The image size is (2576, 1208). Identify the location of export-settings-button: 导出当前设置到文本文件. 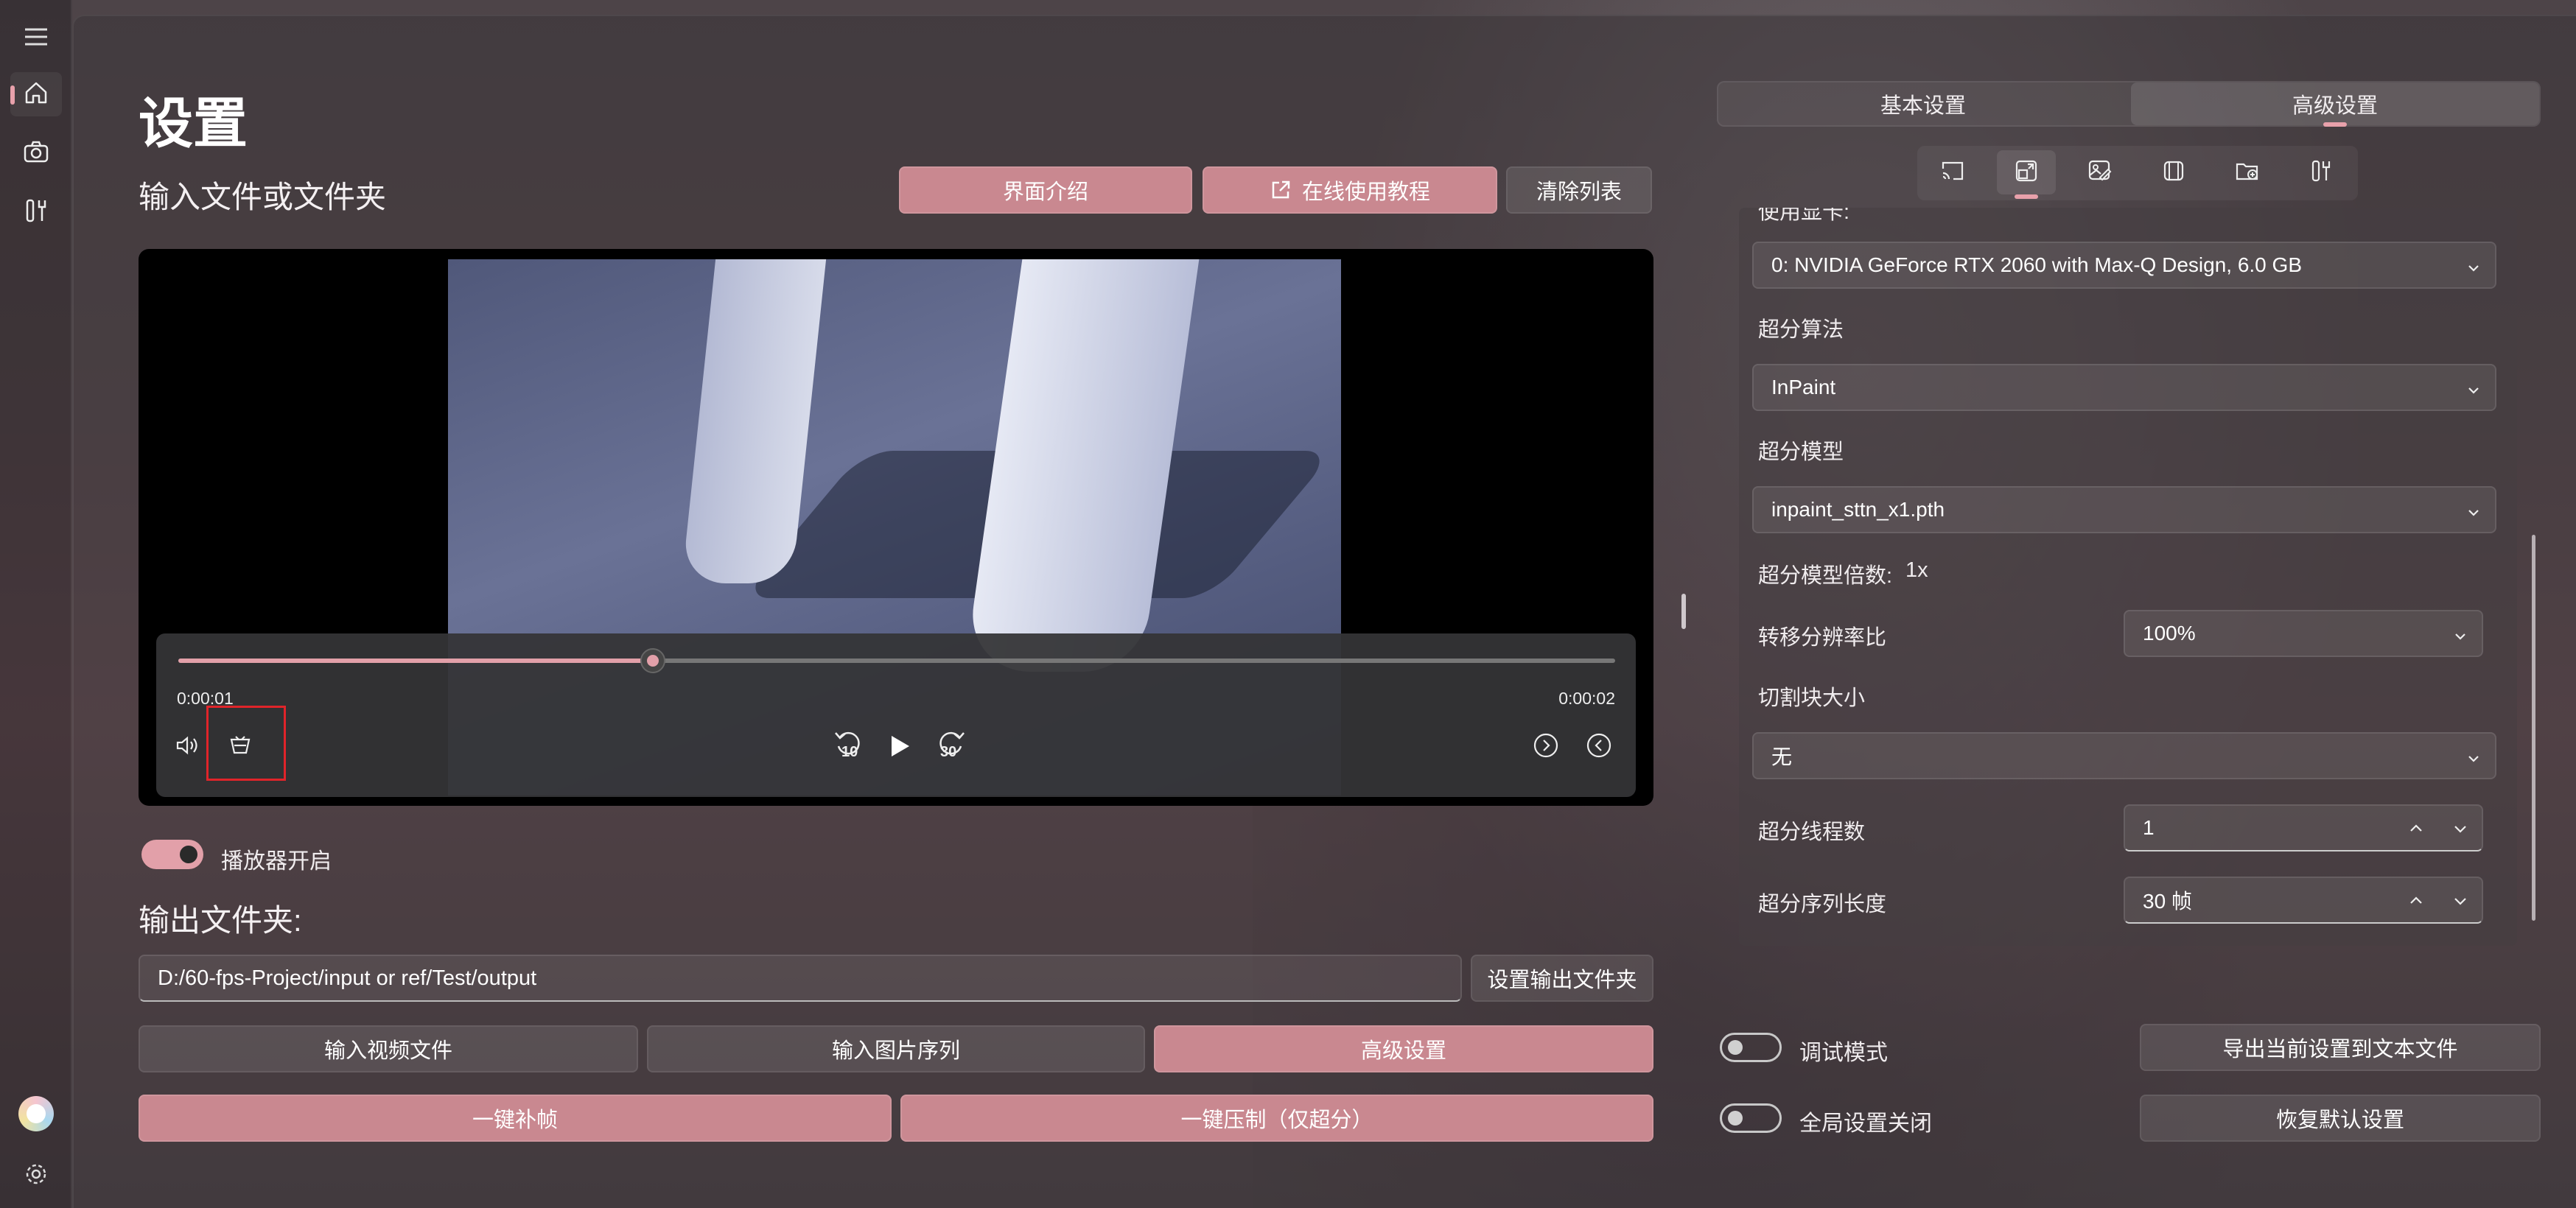
(2340, 1047).